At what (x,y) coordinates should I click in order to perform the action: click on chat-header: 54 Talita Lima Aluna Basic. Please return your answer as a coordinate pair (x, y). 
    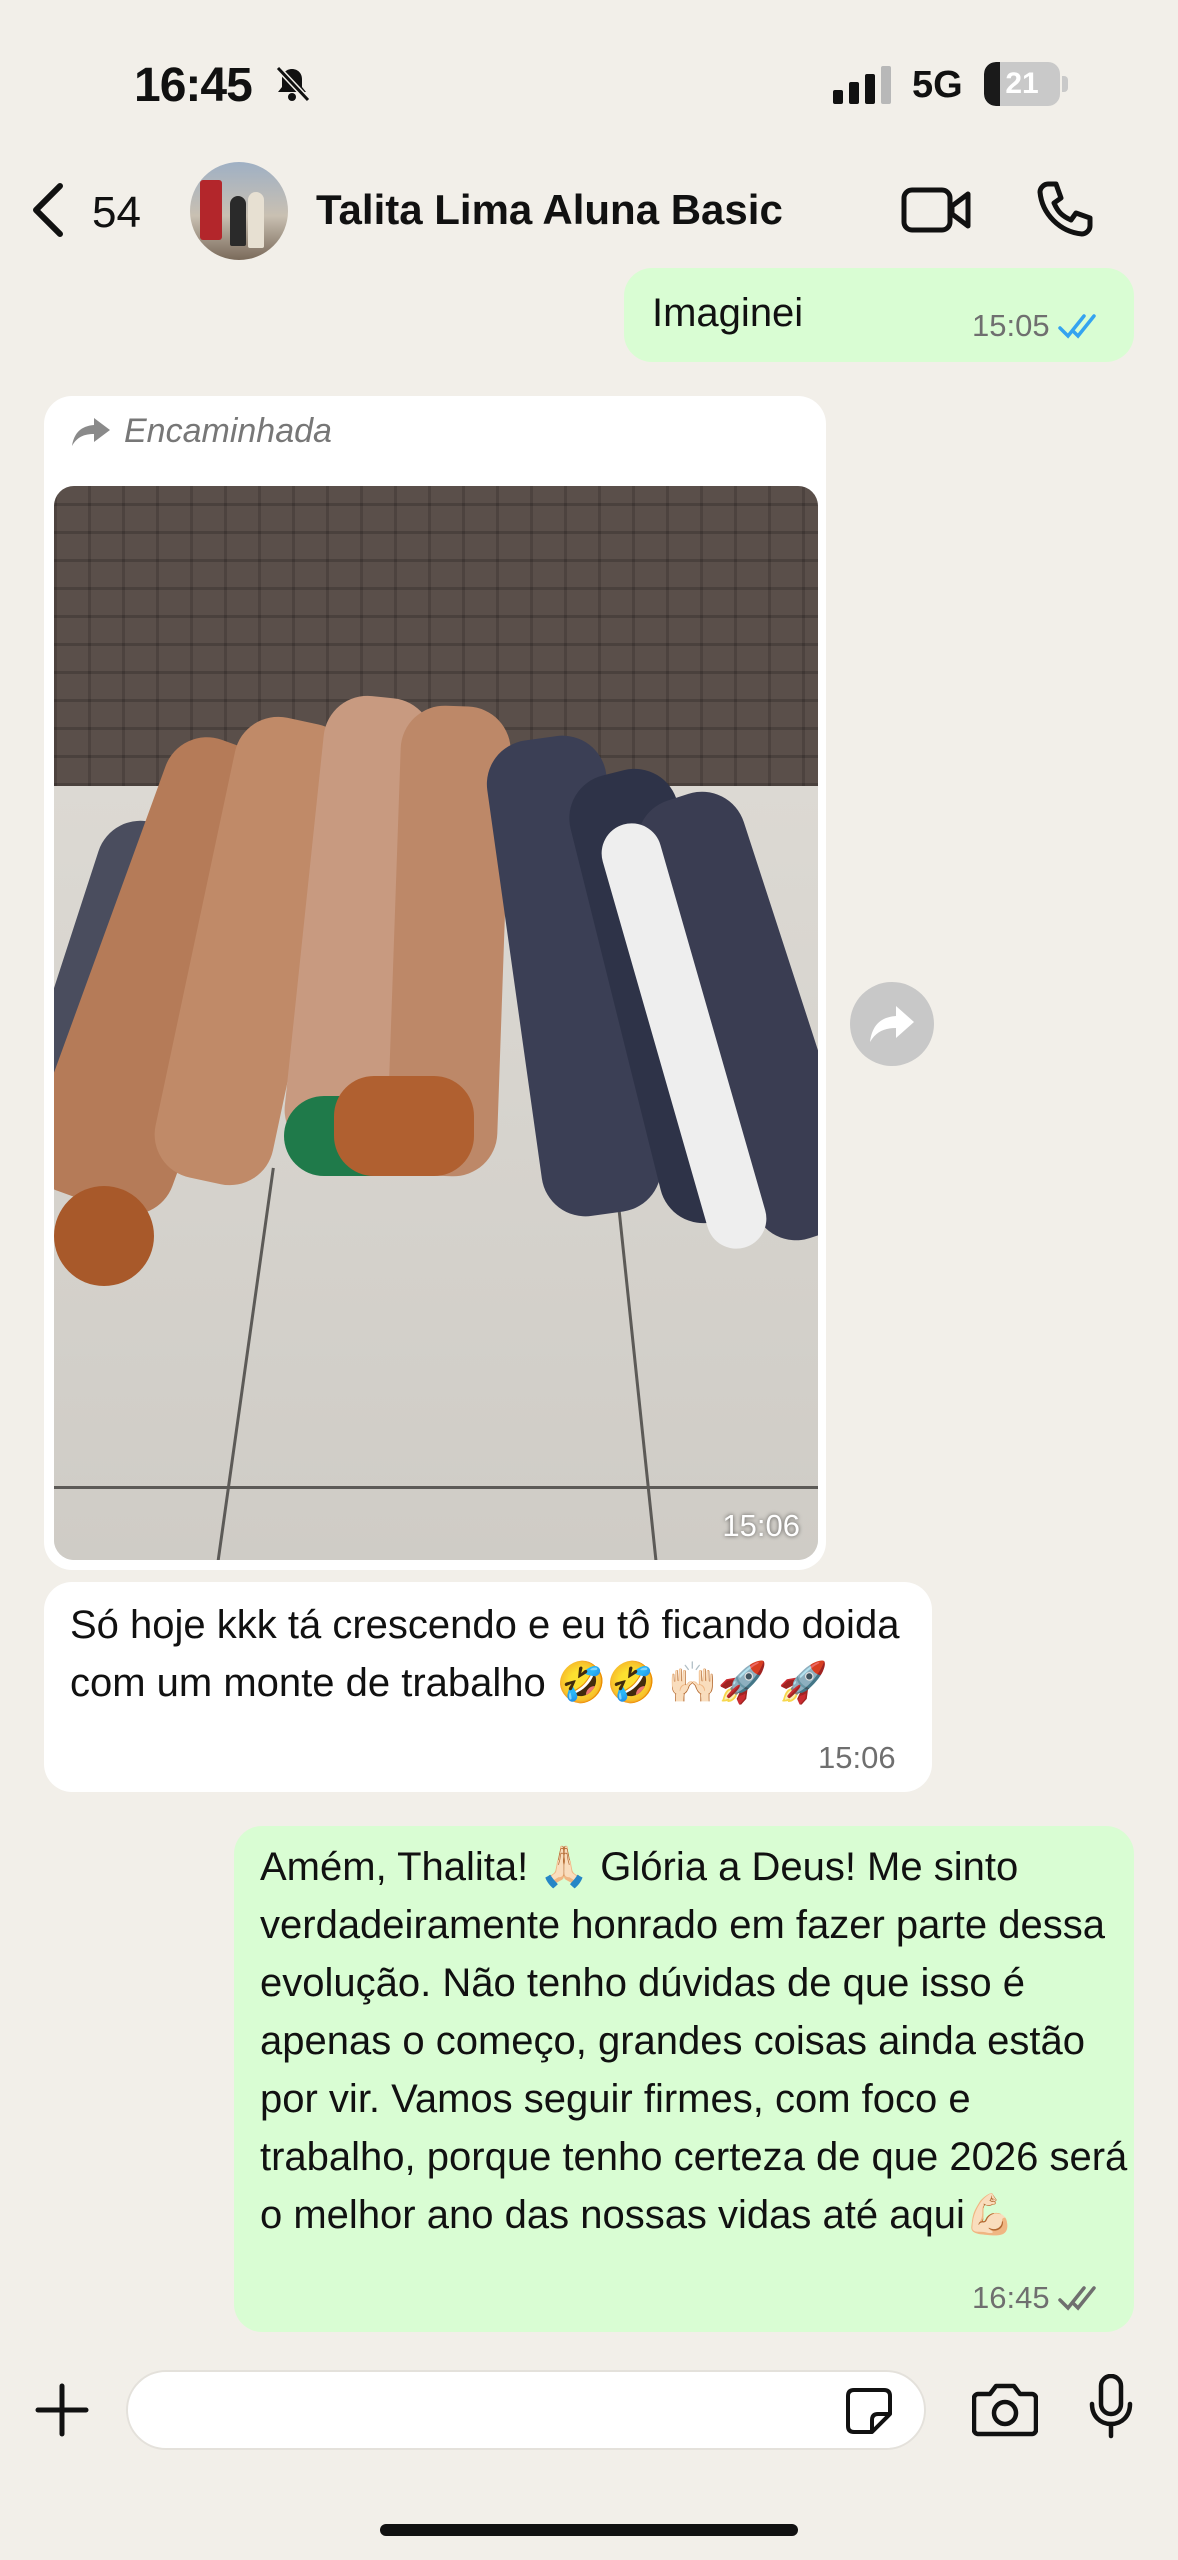
    Looking at the image, I should click on (589, 210).